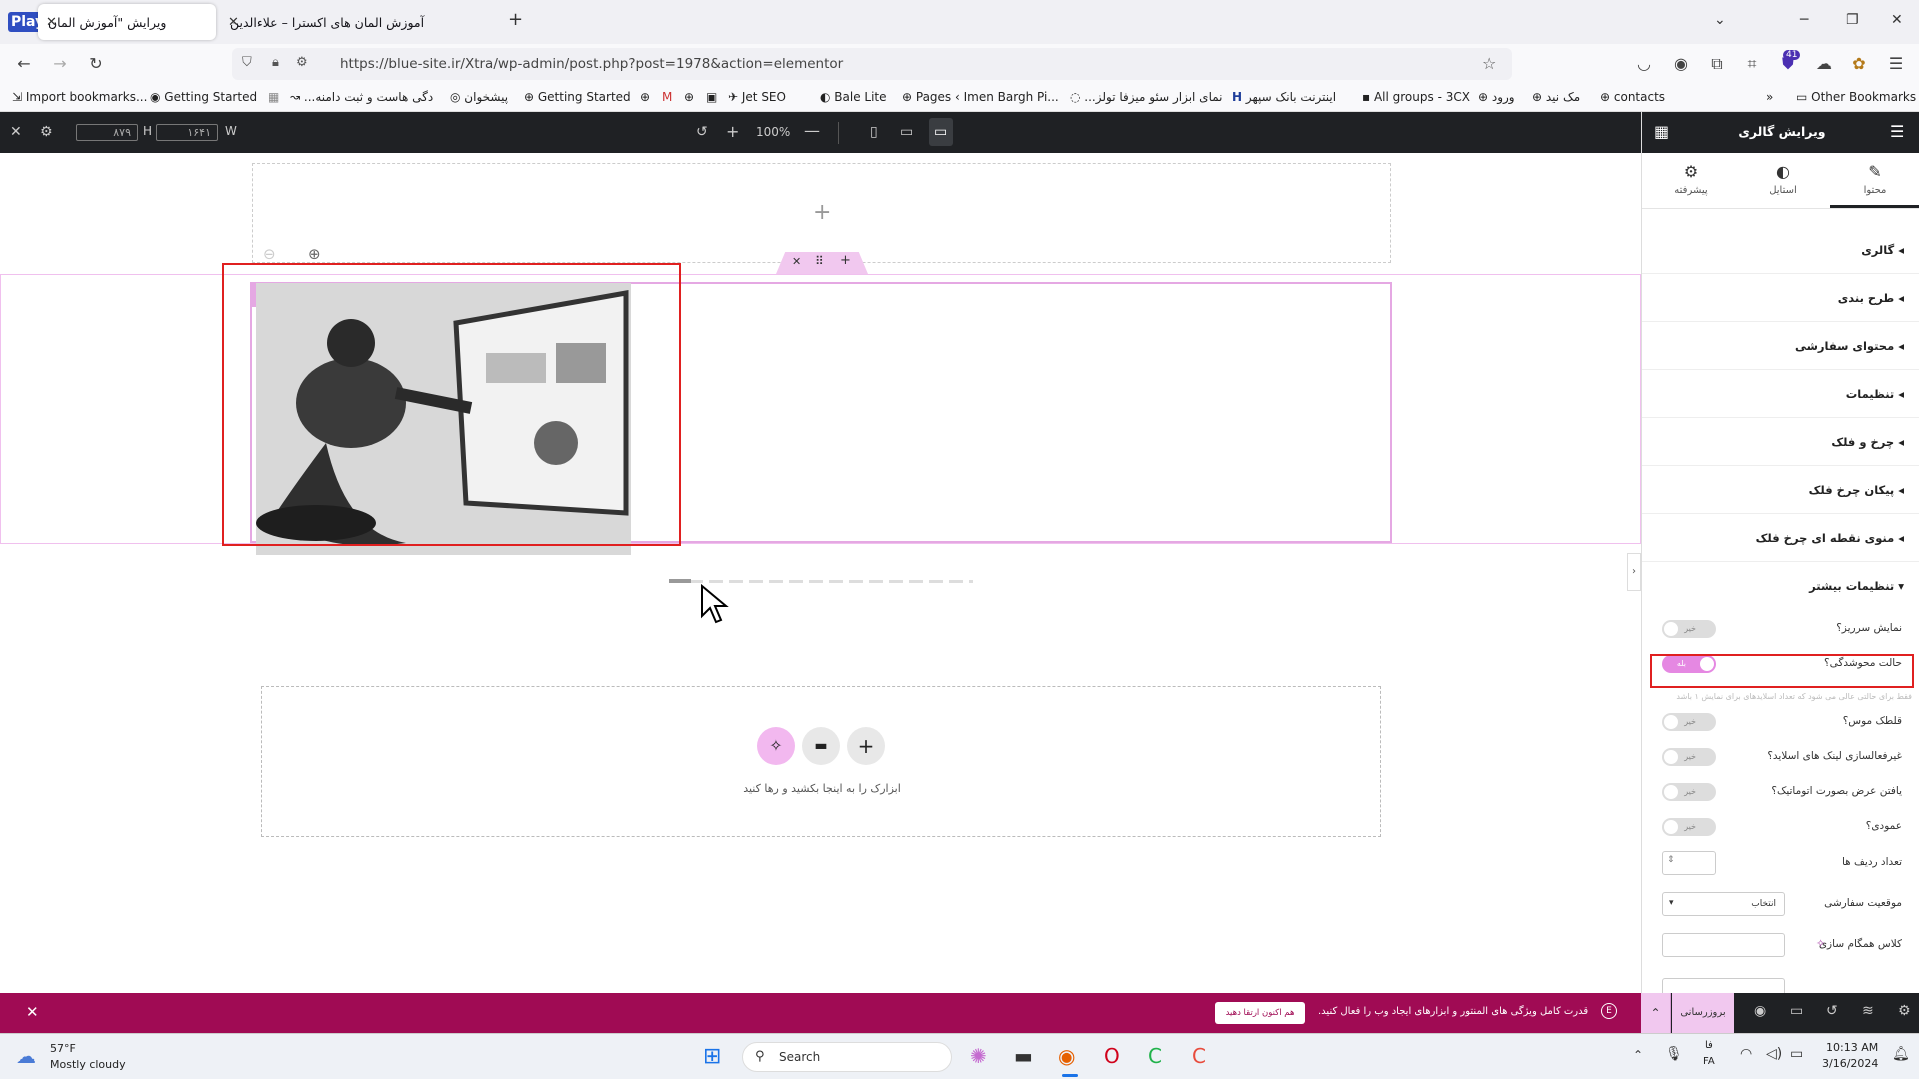  I want to click on permissions-icon: ⚙, so click(302, 62).